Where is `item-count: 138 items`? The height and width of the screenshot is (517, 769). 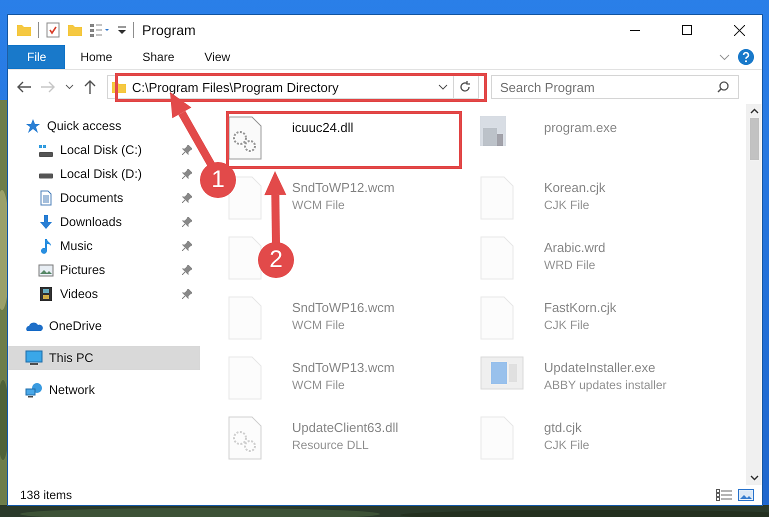
item-count: 138 items is located at coordinates (47, 495).